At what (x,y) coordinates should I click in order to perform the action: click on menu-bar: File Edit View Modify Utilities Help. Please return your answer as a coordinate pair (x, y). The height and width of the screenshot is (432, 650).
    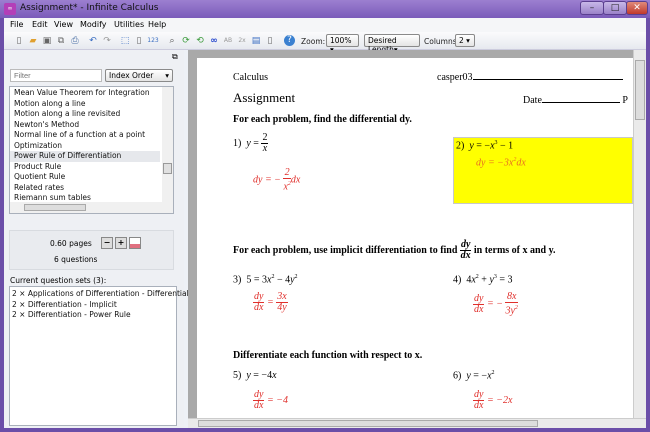
    Looking at the image, I should click on (325, 25).